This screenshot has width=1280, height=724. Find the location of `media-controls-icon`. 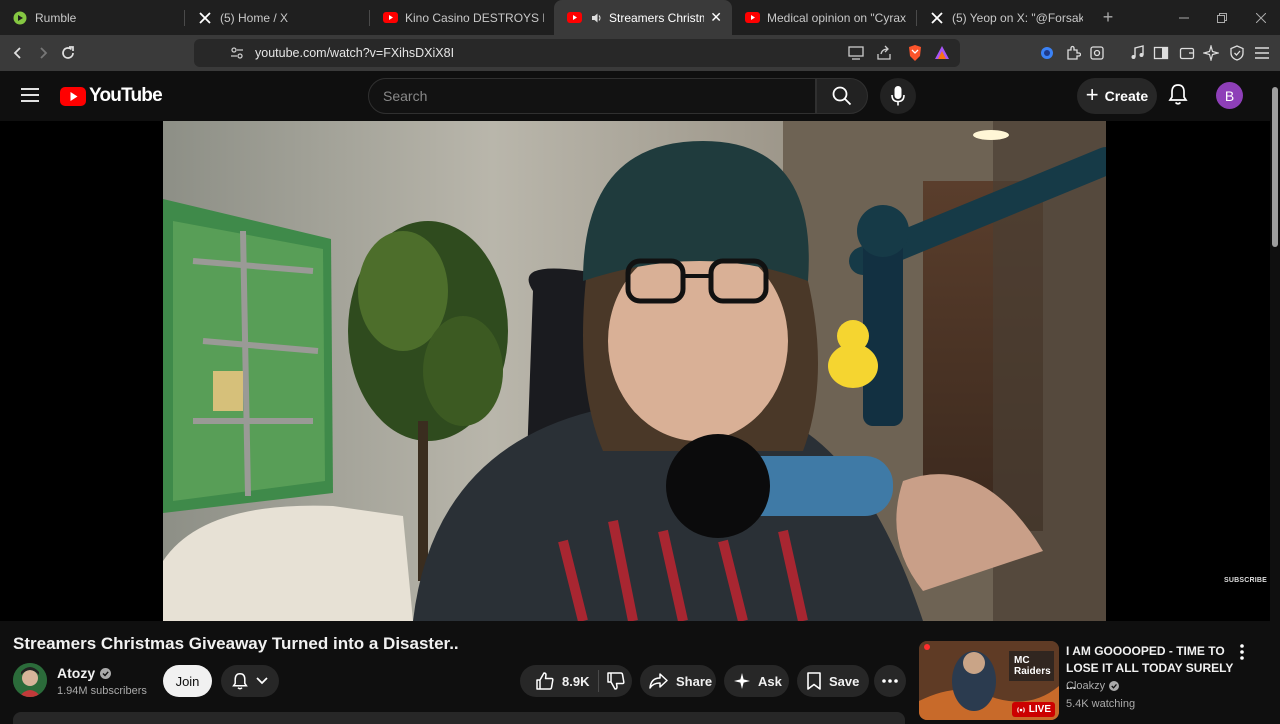

media-controls-icon is located at coordinates (1137, 53).